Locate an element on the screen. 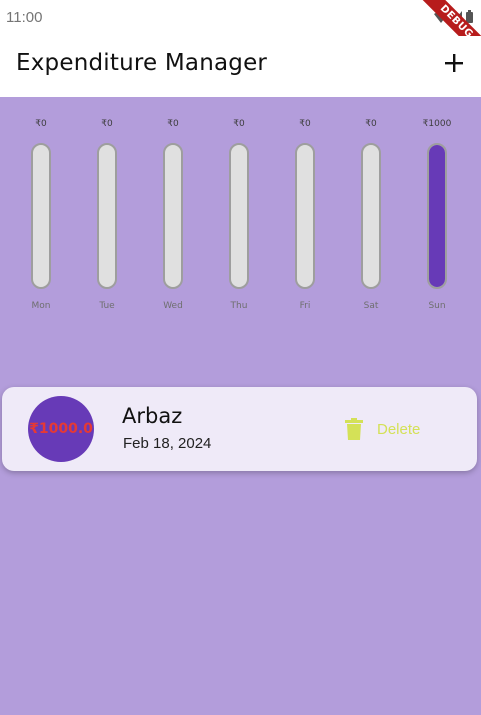 This screenshot has height=715, width=481. delete-button: Delete is located at coordinates (382, 429).